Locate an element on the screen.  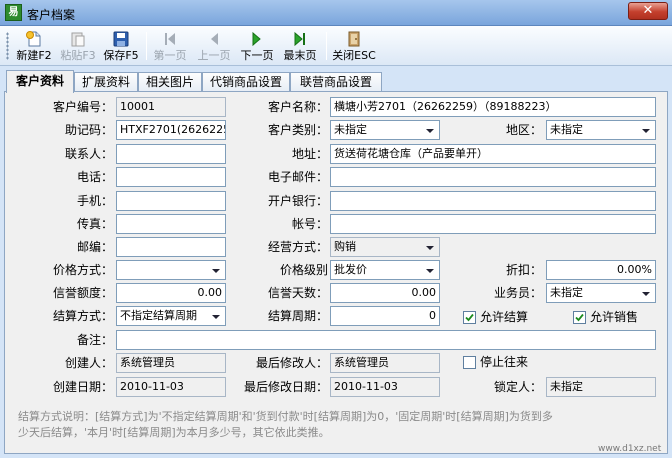
contact-field is located at coordinates (171, 154).